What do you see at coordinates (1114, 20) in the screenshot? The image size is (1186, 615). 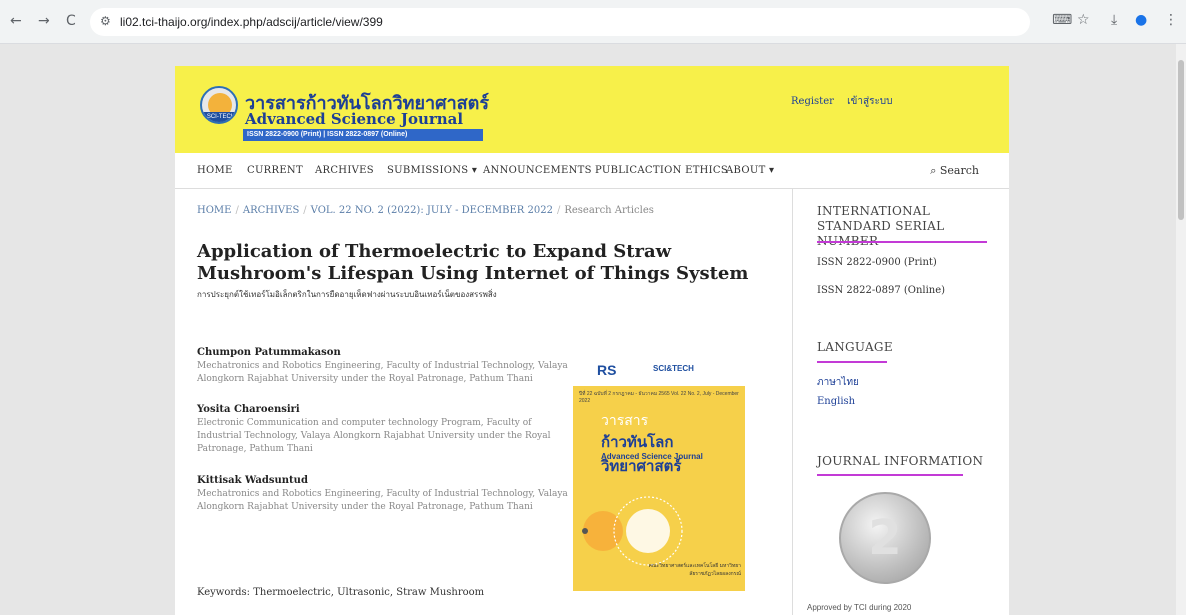 I see `download-icon: ⤓` at bounding box center [1114, 20].